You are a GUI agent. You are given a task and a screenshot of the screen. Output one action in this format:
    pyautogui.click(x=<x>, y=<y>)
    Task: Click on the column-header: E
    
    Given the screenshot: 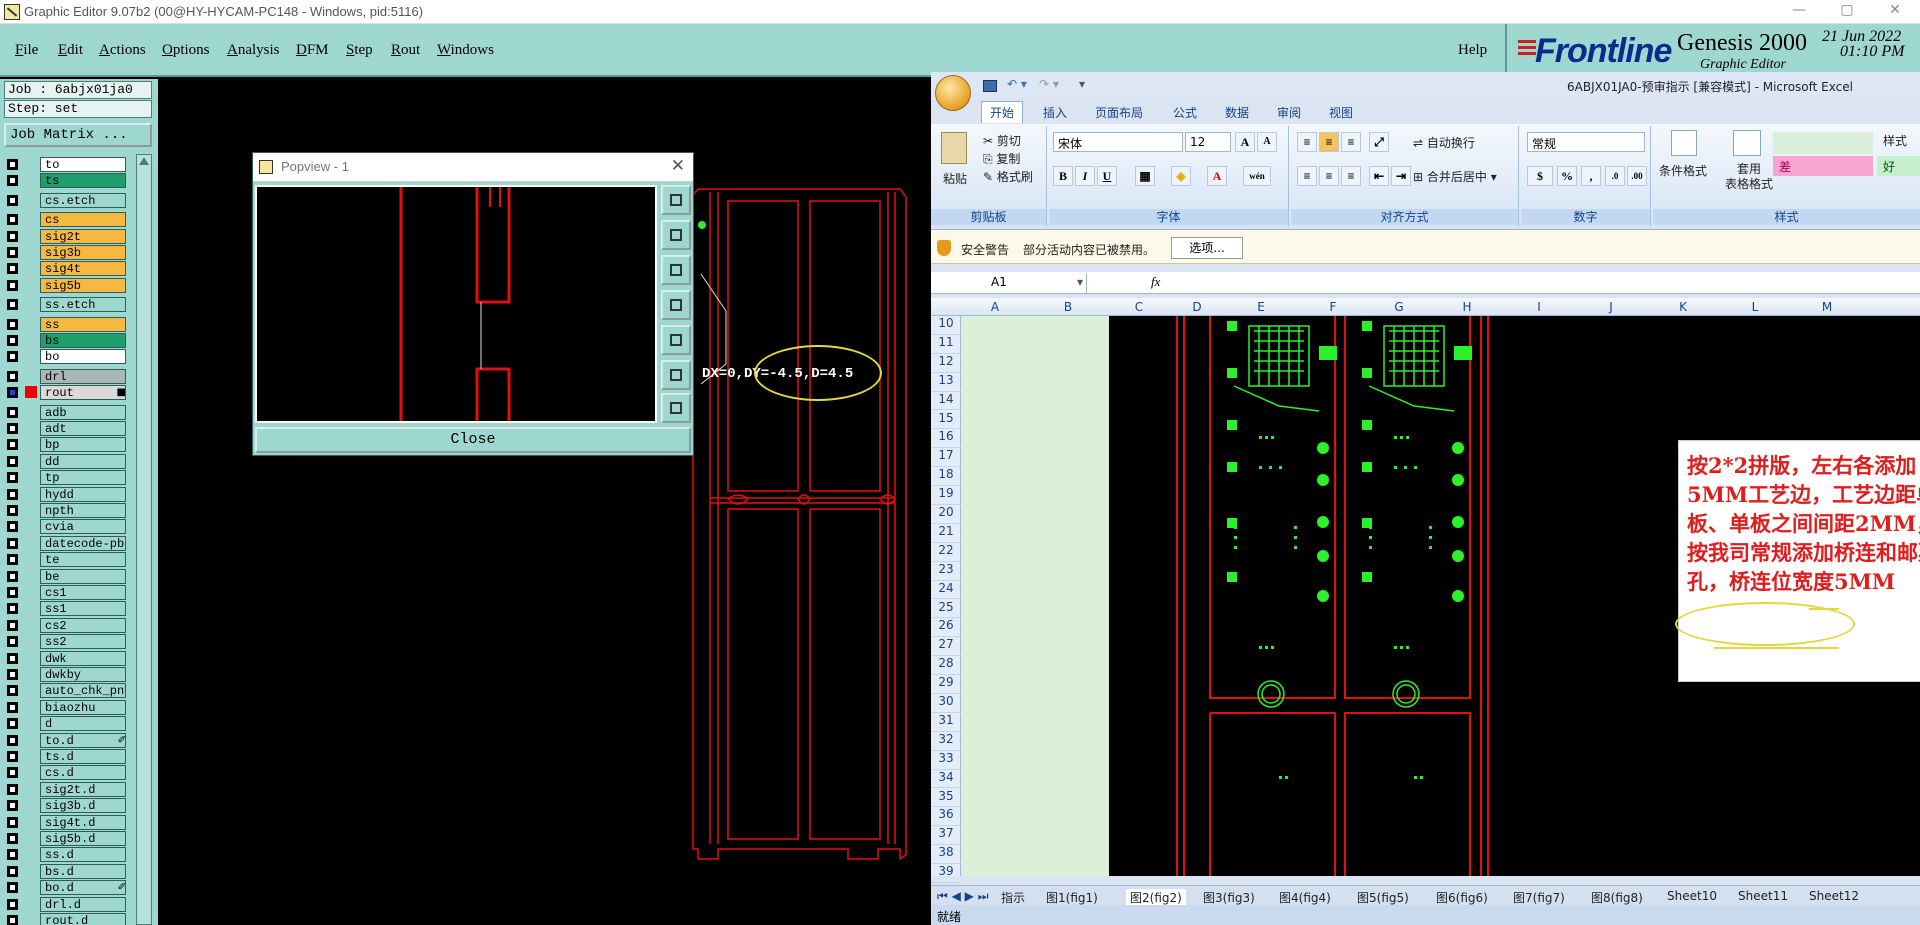 What is the action you would take?
    pyautogui.click(x=1261, y=307)
    